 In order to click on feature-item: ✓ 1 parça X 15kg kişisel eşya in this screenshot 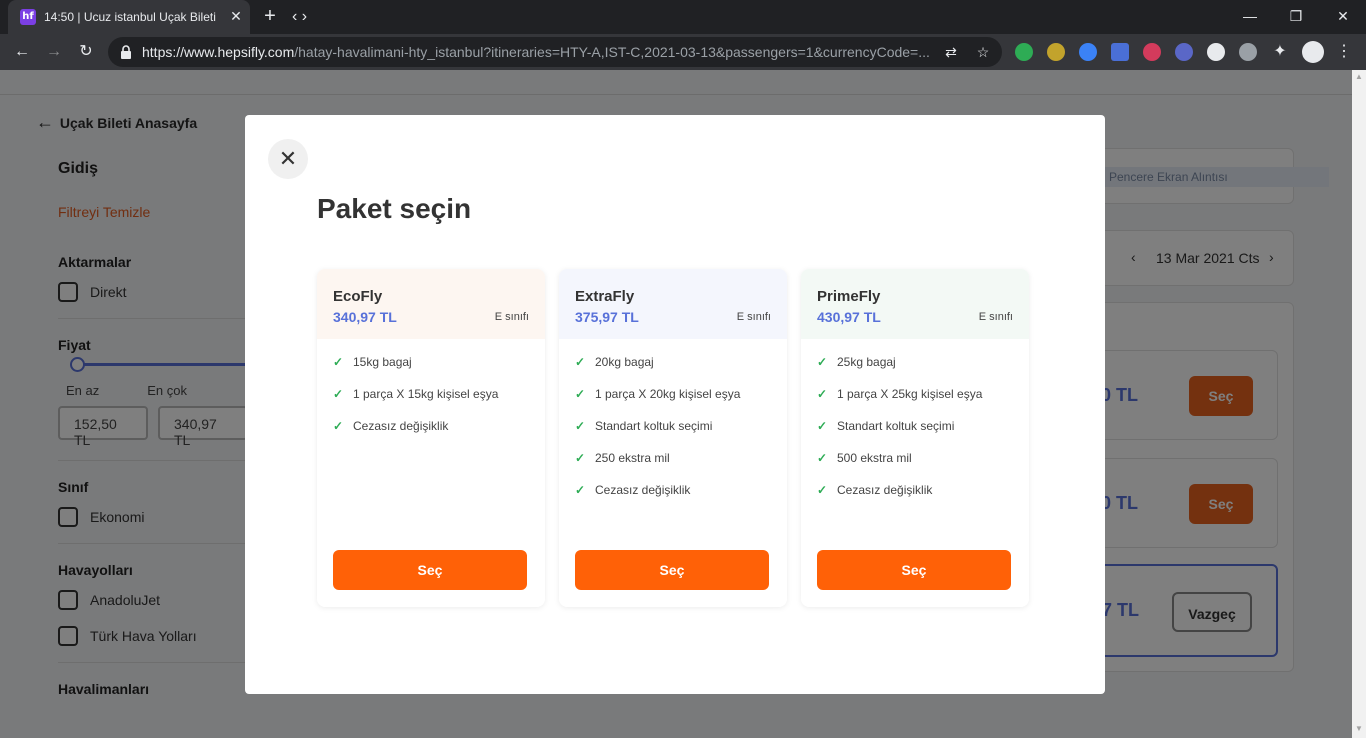, I will do `click(416, 394)`.